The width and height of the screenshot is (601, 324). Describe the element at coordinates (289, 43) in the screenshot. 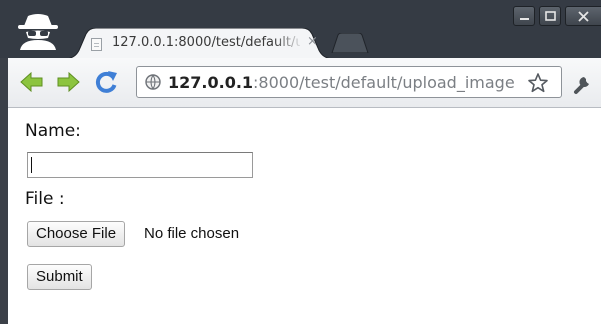

I see `tab-title-fade` at that location.